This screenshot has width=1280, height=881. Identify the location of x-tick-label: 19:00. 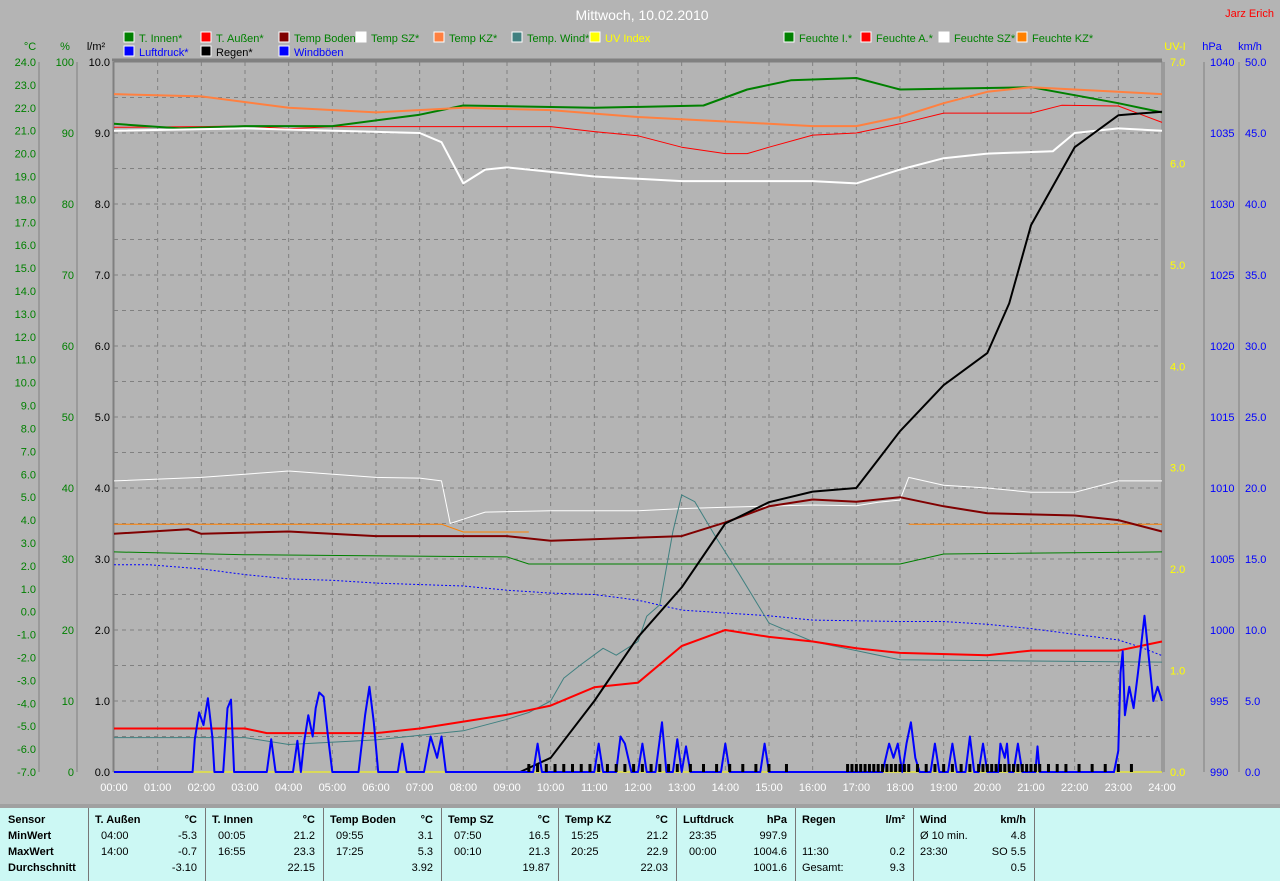
(944, 788).